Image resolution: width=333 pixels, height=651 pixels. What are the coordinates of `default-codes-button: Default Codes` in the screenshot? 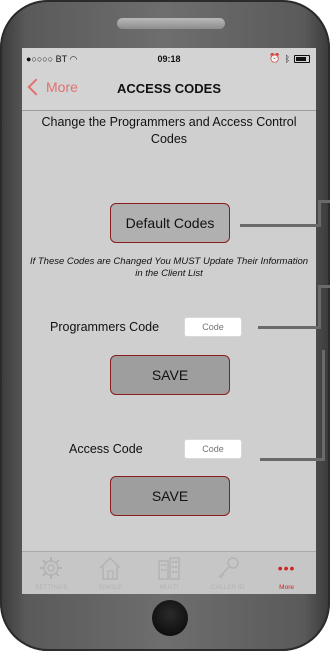 It's located at (170, 223).